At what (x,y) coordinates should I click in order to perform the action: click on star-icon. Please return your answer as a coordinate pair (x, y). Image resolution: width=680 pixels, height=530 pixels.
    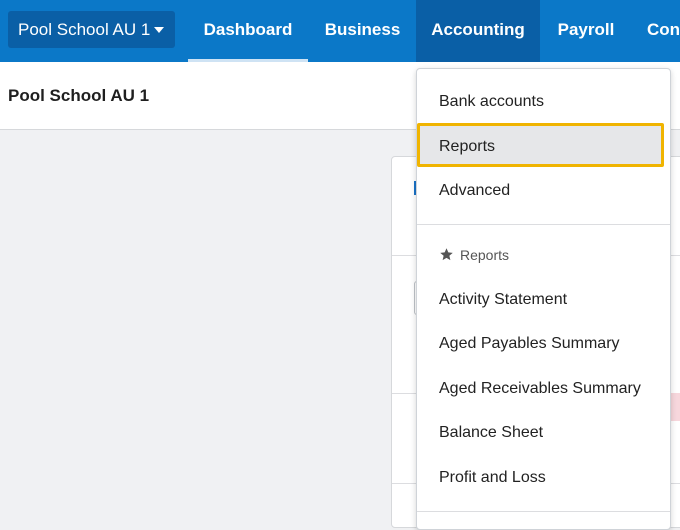
    Looking at the image, I should click on (446, 254).